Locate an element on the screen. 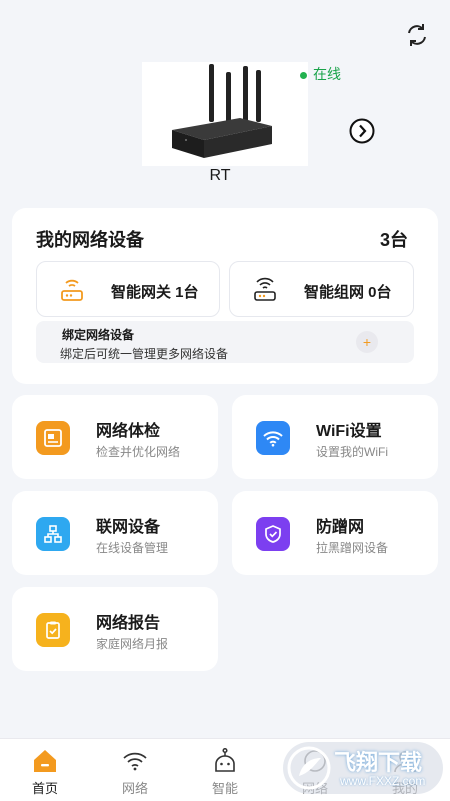 This screenshot has height=801, width=450. gateway-label: 智能网关 1台 is located at coordinates (155, 292).